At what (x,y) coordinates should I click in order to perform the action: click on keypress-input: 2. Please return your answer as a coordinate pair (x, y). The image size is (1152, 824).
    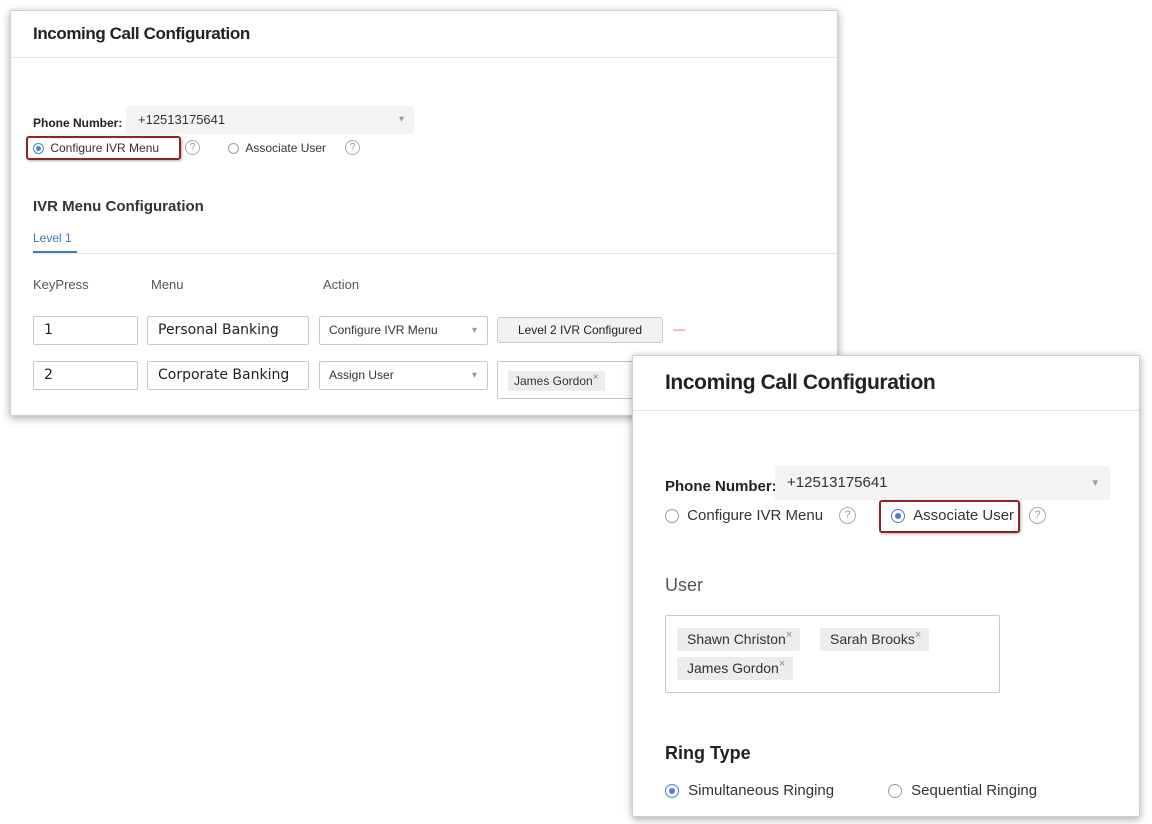
    Looking at the image, I should click on (85, 375).